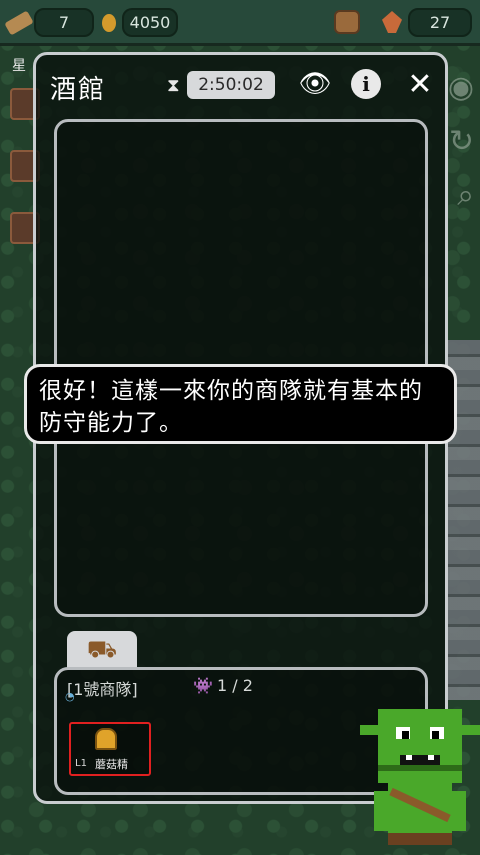 The width and height of the screenshot is (480, 855). Describe the element at coordinates (109, 23) in the screenshot. I see `gold-coin-icon` at that location.